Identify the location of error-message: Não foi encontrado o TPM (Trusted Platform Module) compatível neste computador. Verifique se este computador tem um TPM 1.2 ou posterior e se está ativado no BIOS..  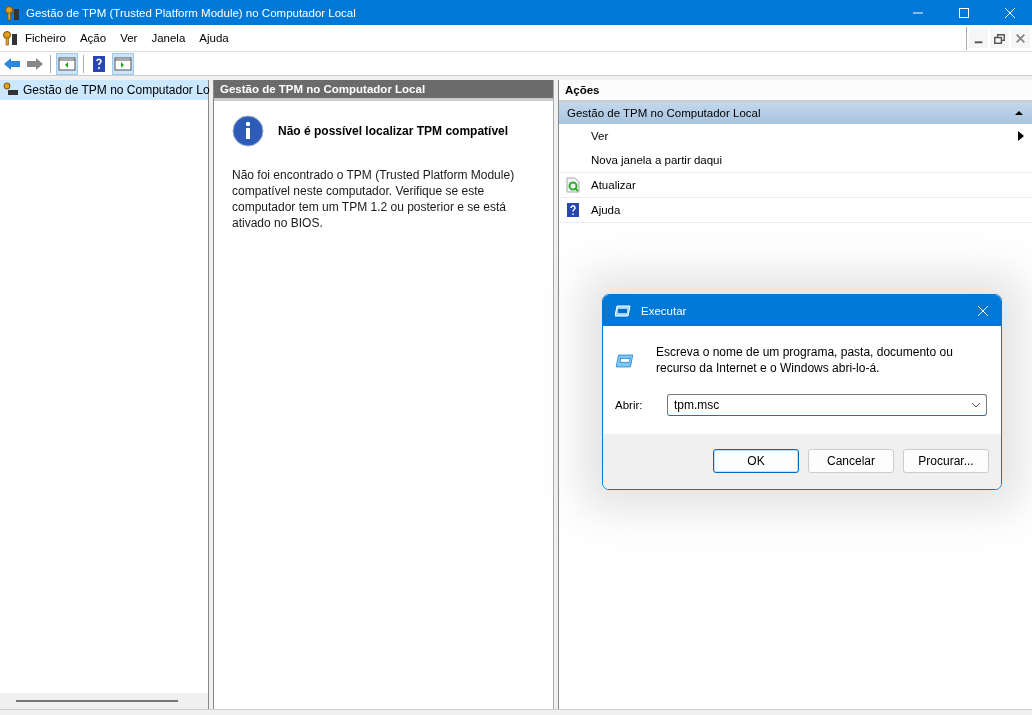
(374, 199).